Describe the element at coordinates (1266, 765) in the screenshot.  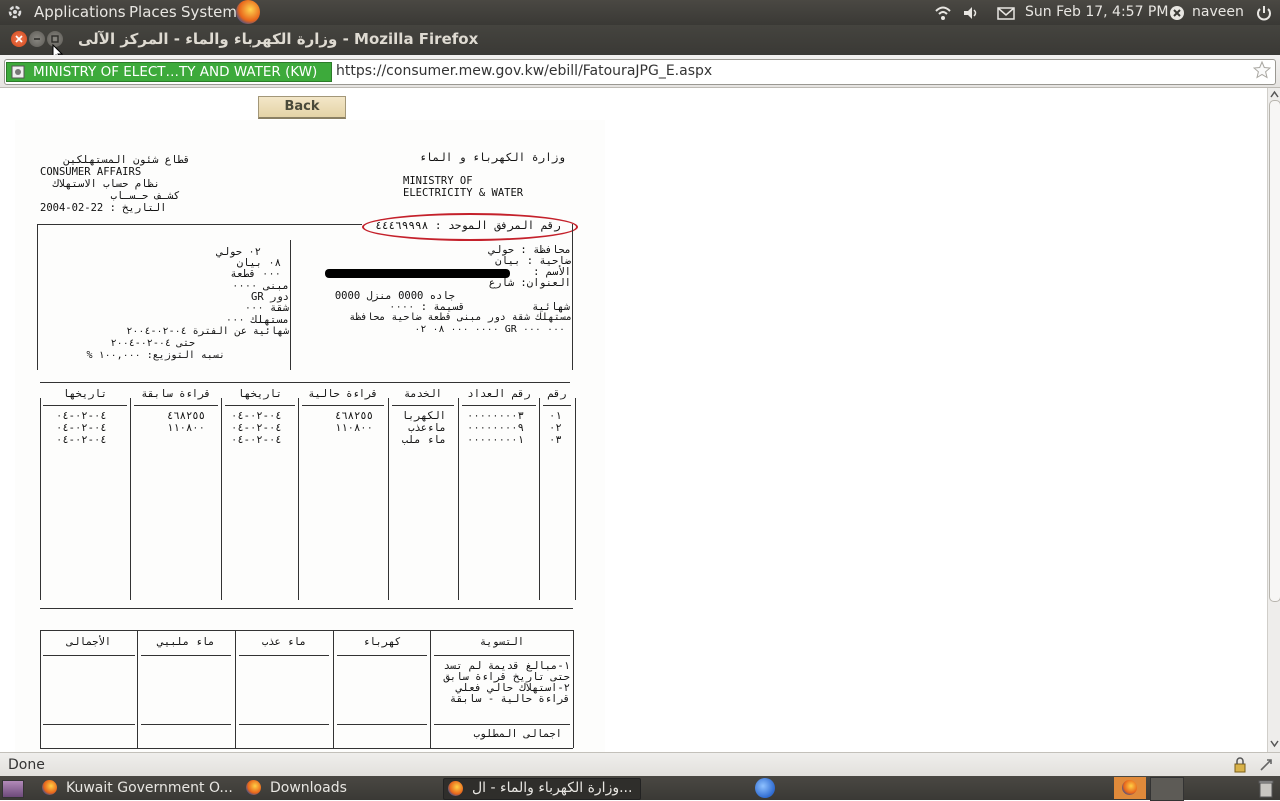
I see `addon-icon` at that location.